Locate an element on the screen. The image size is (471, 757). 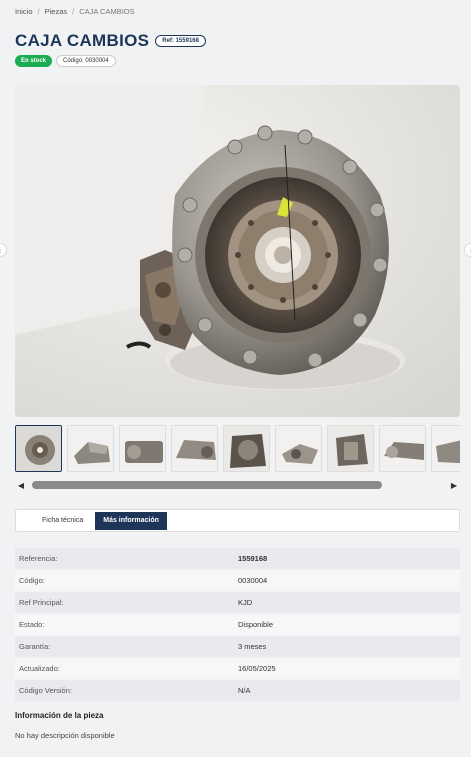
chevron-left-icon: ‹ is located at coordinates (3, 250).